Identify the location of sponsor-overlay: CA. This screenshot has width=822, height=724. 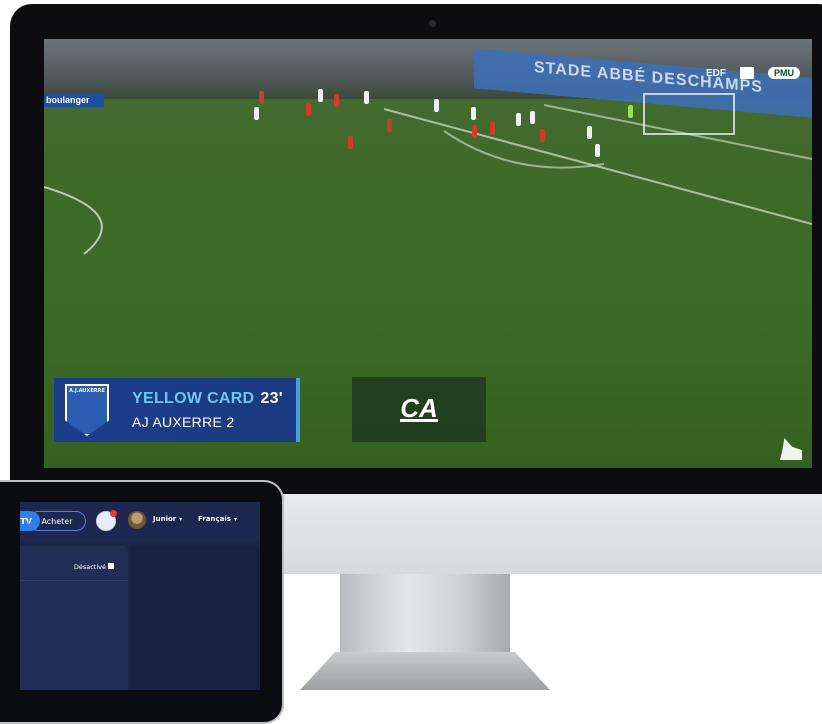
(419, 409).